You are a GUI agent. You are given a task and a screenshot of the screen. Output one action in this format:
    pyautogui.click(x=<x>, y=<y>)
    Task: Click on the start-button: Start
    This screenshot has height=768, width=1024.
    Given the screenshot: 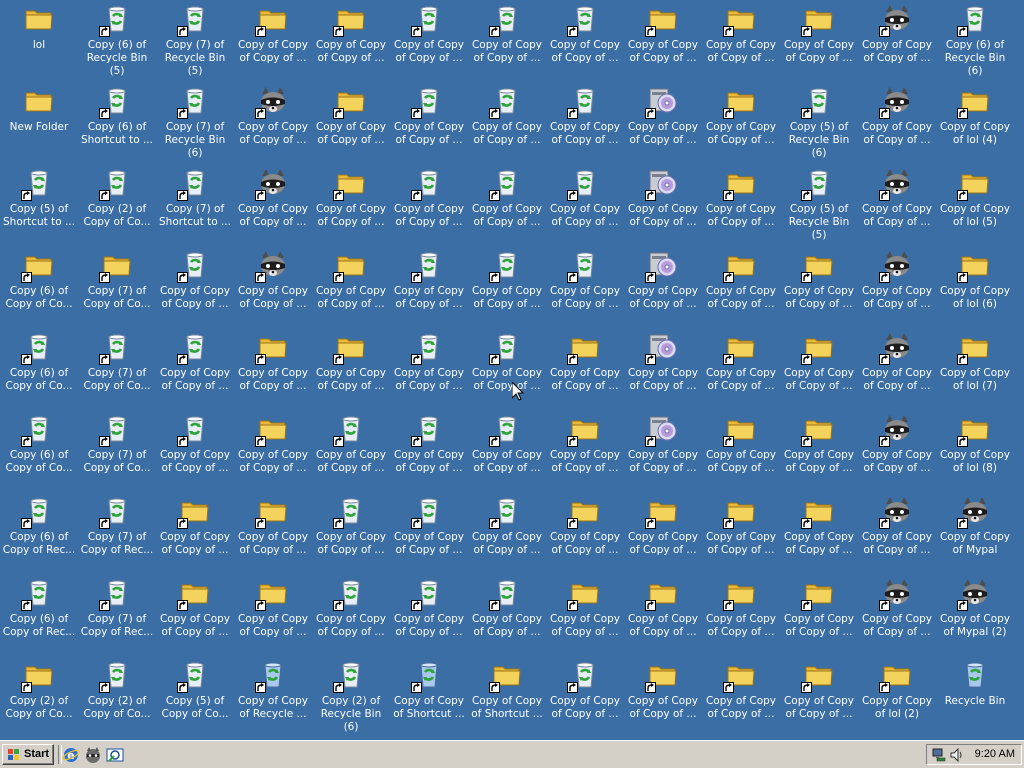 What is the action you would take?
    pyautogui.click(x=28, y=754)
    